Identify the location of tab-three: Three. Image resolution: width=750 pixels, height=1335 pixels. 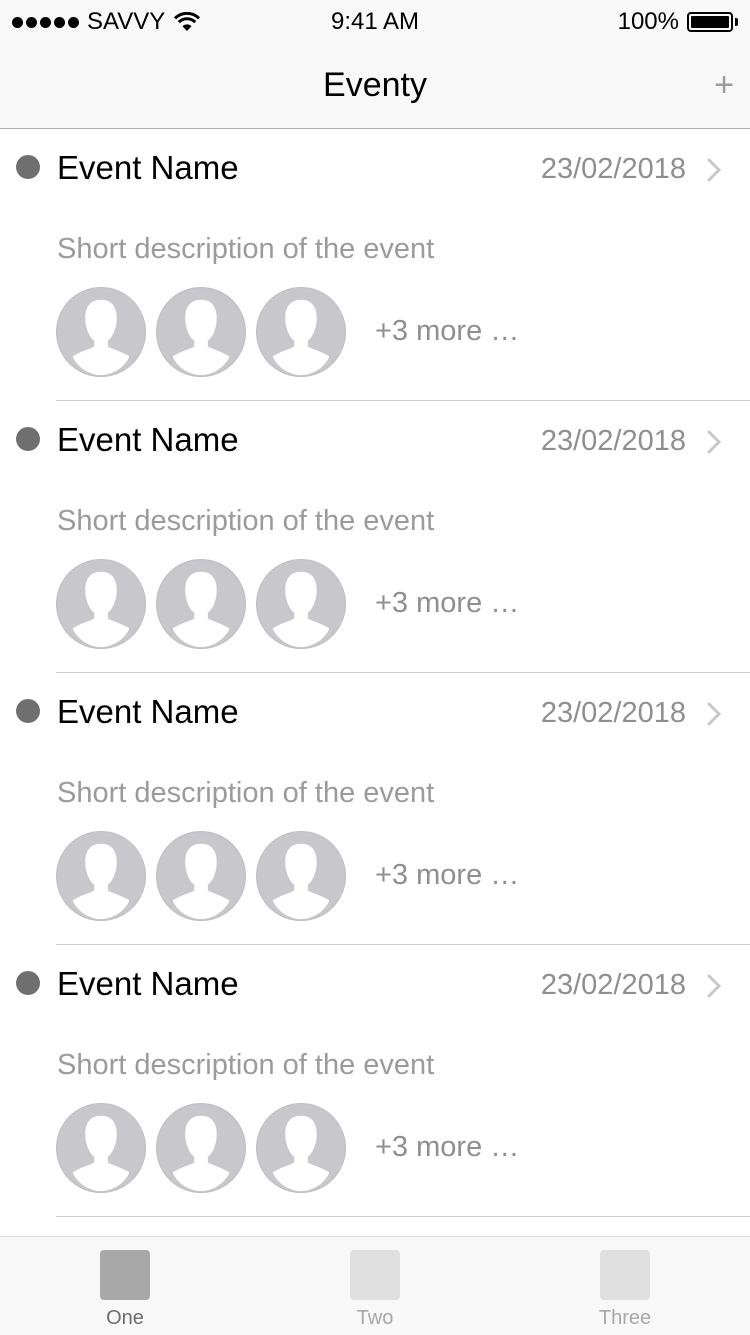
(625, 1286).